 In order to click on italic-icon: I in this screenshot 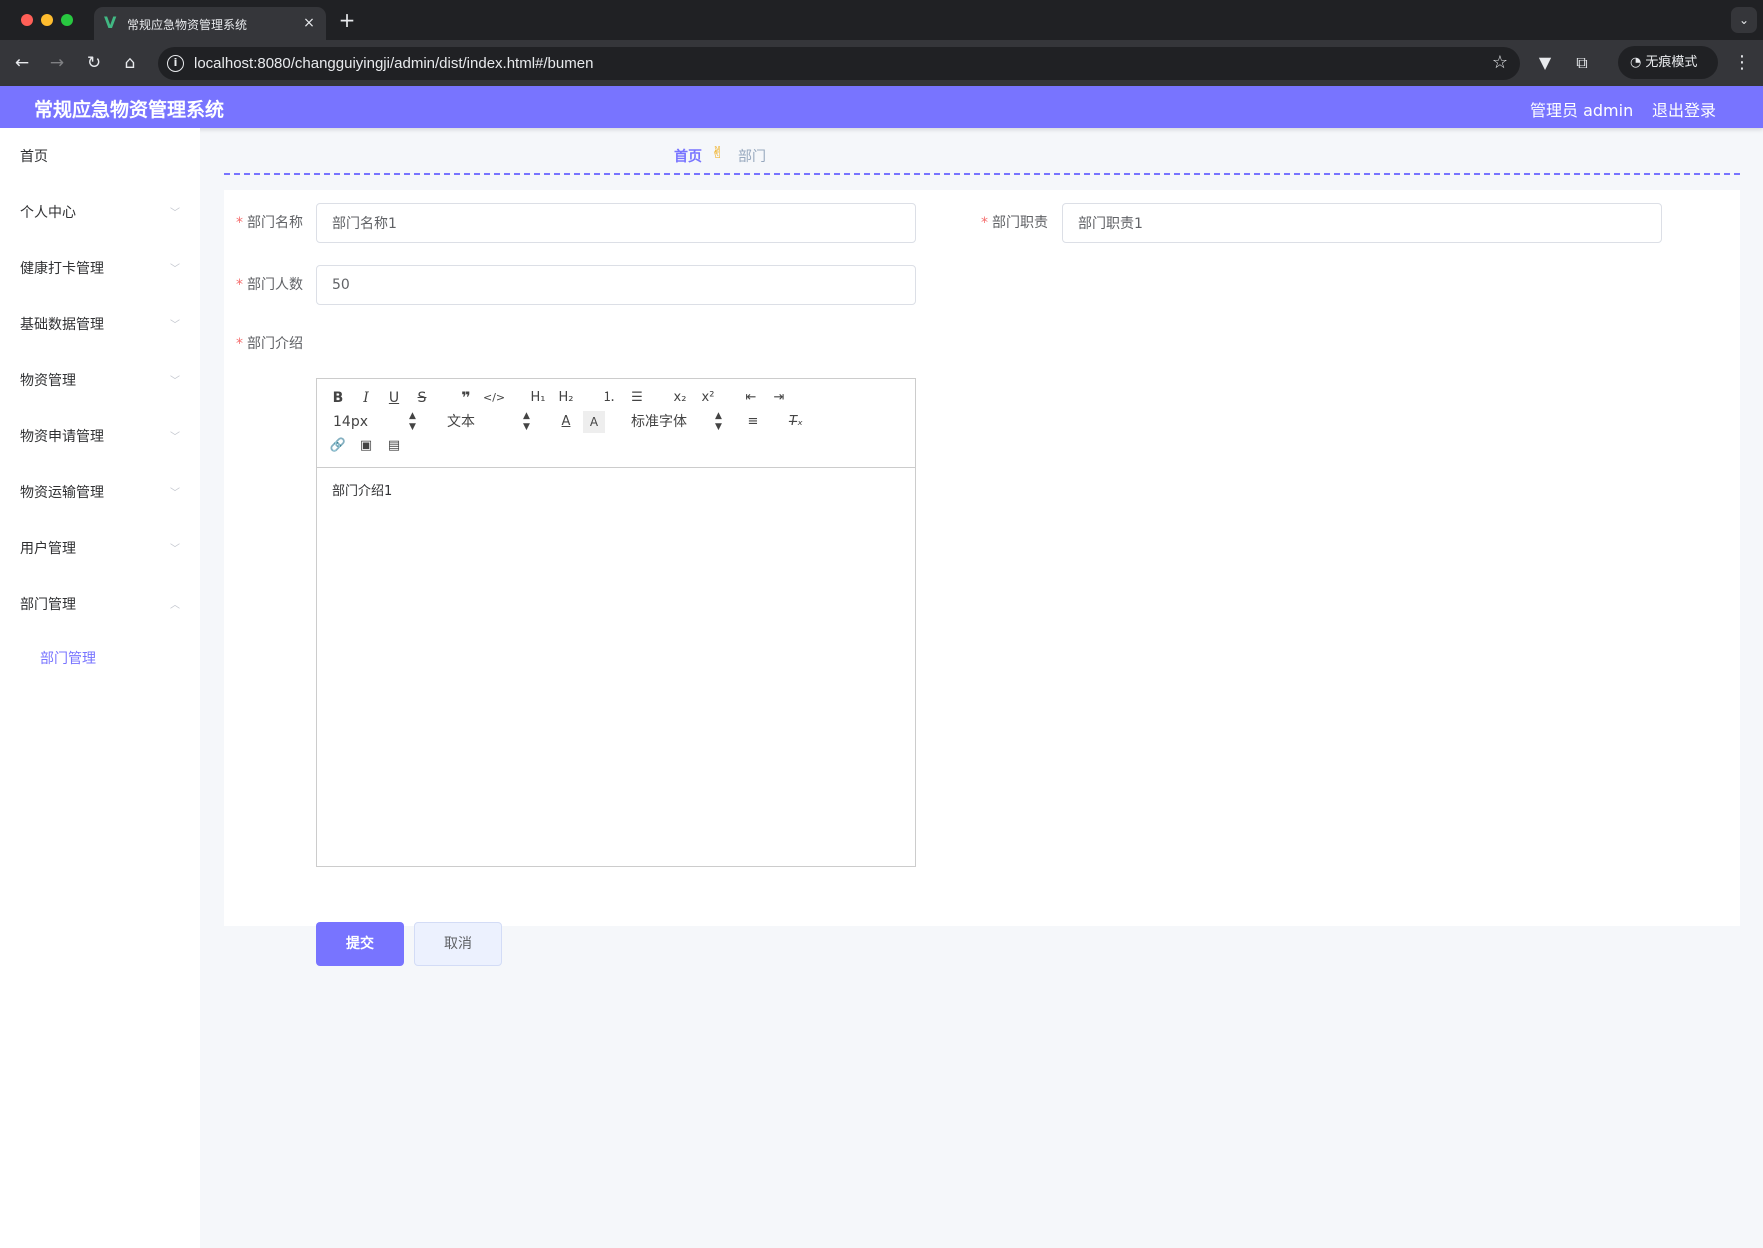, I will do `click(366, 398)`.